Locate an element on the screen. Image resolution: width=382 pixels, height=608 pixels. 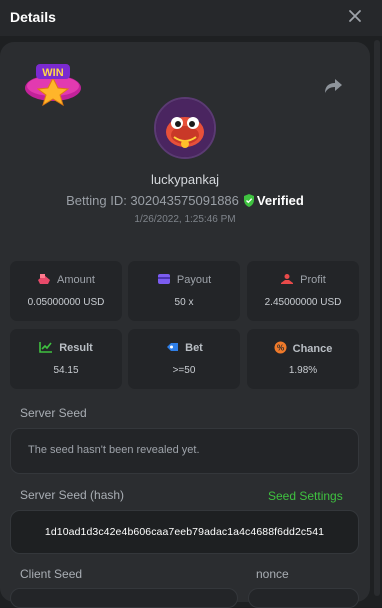
client-seed-label: Client Seed is located at coordinates (51, 574).